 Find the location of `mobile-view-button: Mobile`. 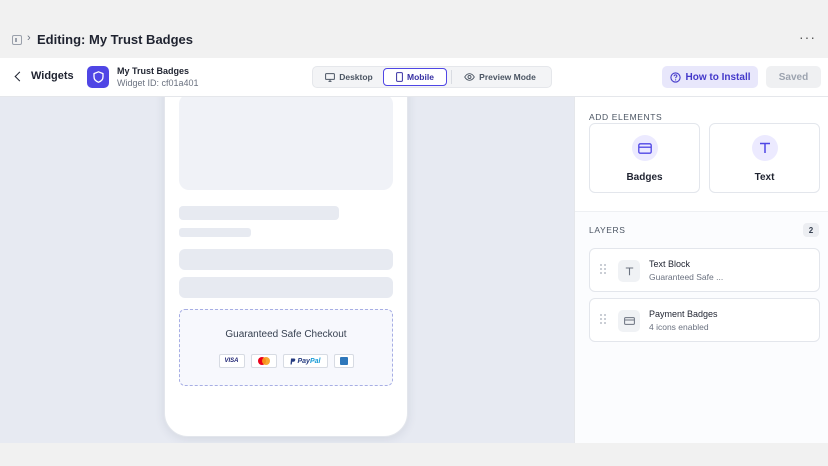

mobile-view-button: Mobile is located at coordinates (415, 77).